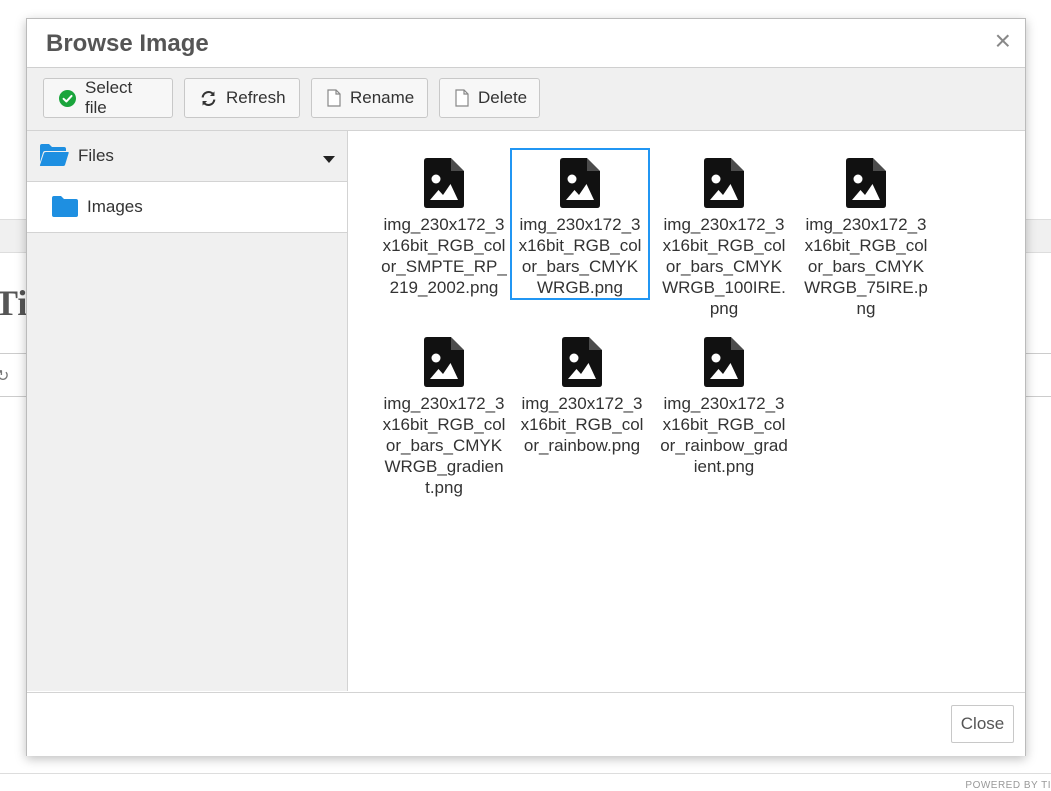  I want to click on sidebar-item-files: Files, so click(187, 156).